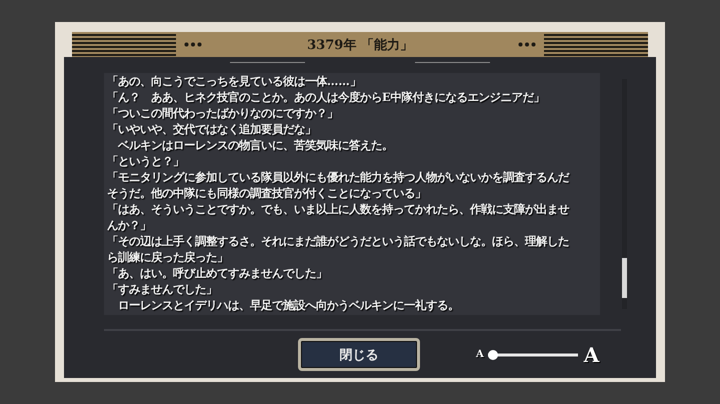 The width and height of the screenshot is (720, 404). I want to click on dialogue-line: 「ん？ ああ、ヒネク技官のことか。あの人は今度からE中隊付きになるエンジニアだ」, so click(326, 97).